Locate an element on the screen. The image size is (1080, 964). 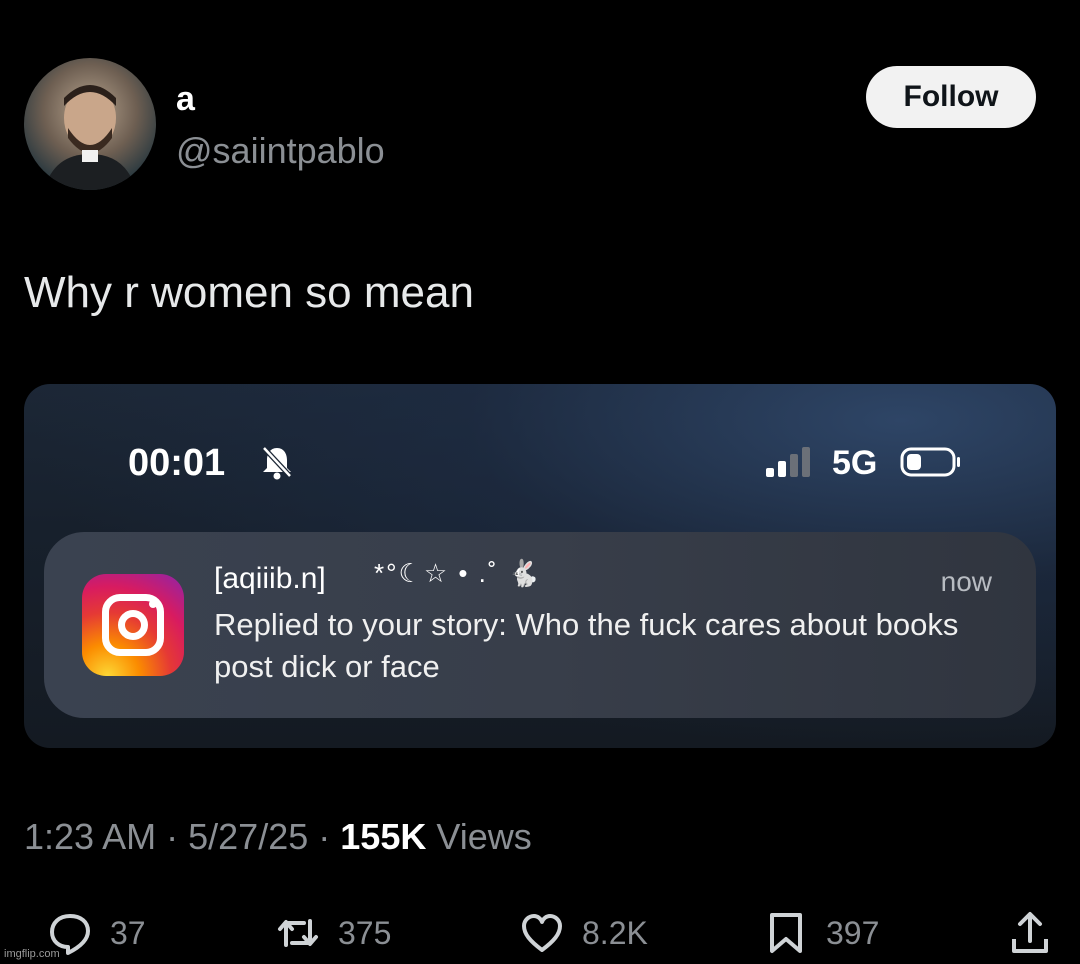
network-label: 5G is located at coordinates (855, 463).